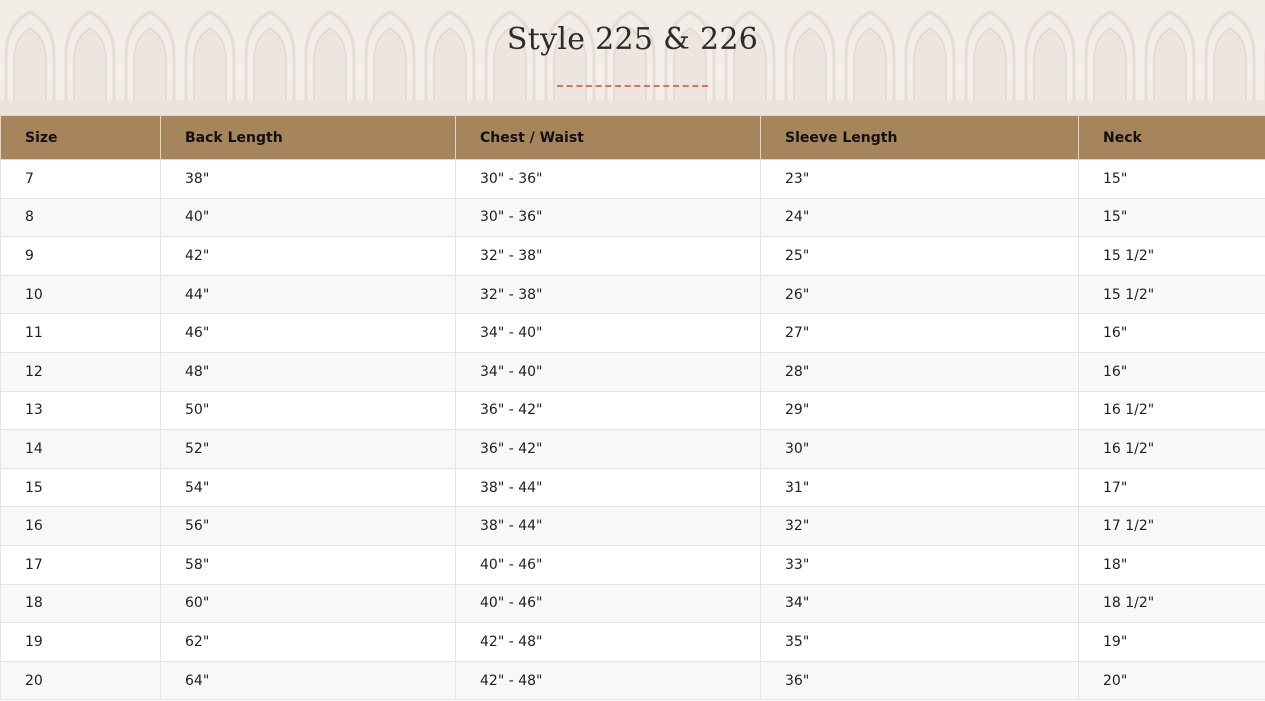 The height and width of the screenshot is (701, 1265). What do you see at coordinates (308, 564) in the screenshot?
I see `cell-back-length: 58"` at bounding box center [308, 564].